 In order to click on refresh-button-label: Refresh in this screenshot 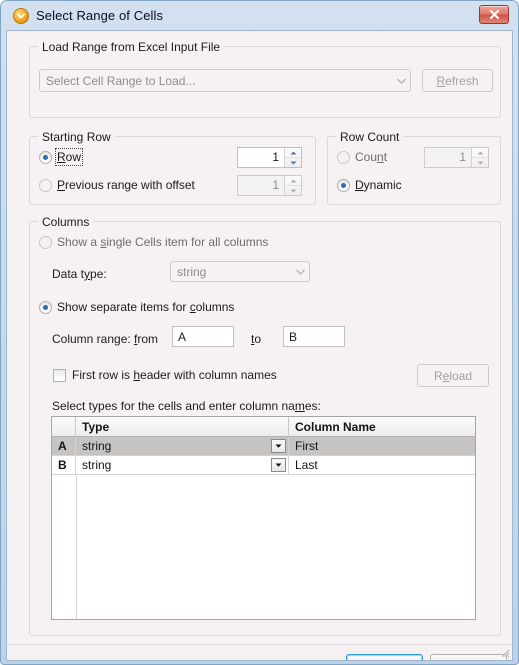, I will do `click(457, 80)`.